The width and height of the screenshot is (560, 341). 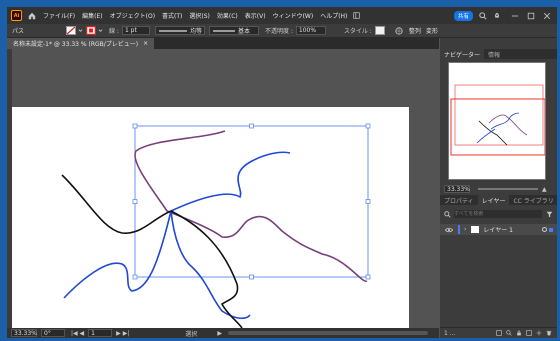 What do you see at coordinates (357, 15) in the screenshot?
I see `layout-icon` at bounding box center [357, 15].